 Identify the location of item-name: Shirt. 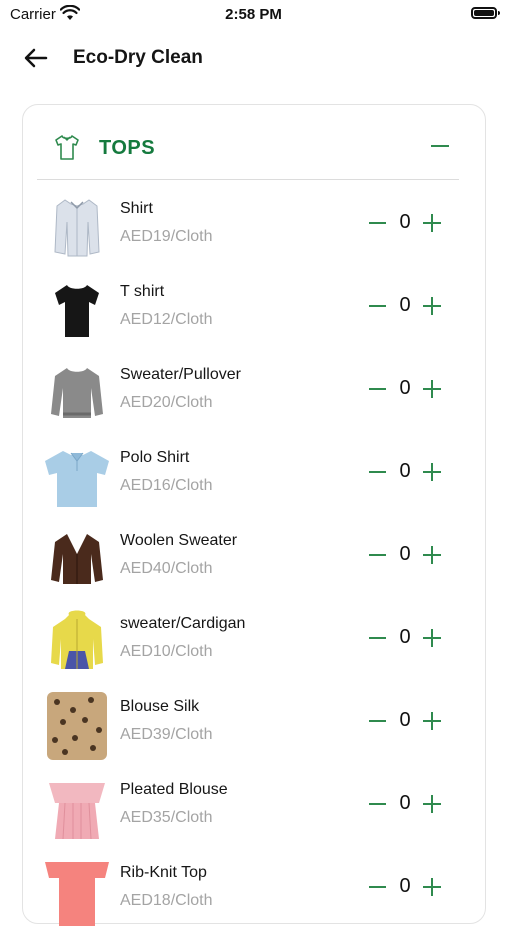
(136, 208).